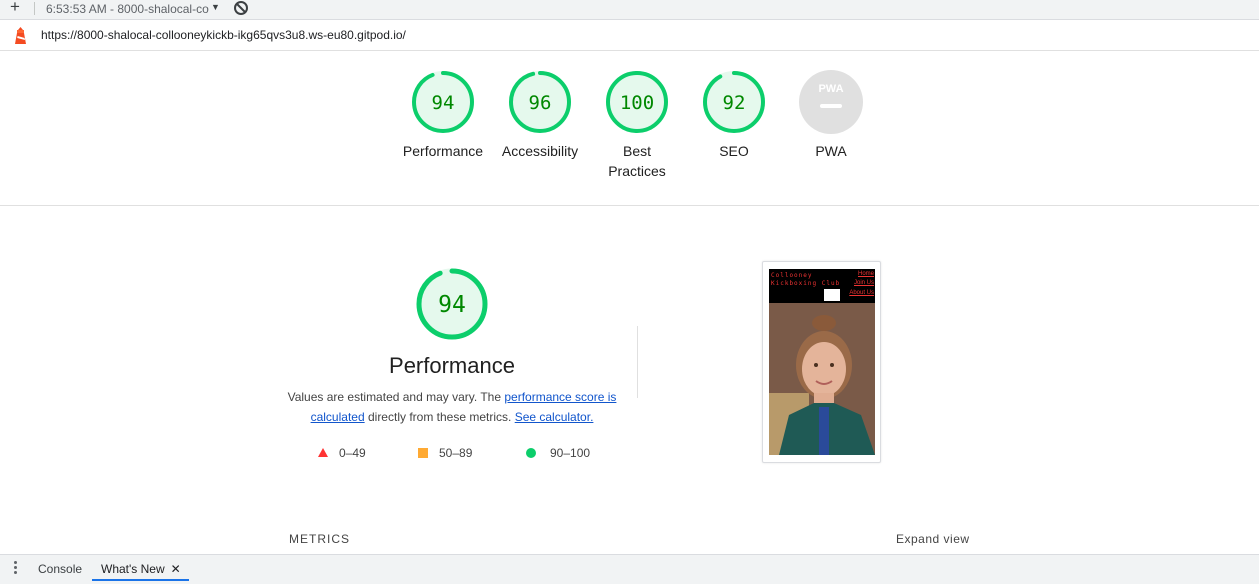 The image size is (1259, 584). Describe the element at coordinates (933, 539) in the screenshot. I see `expand-view-toggle: Expand view` at that location.